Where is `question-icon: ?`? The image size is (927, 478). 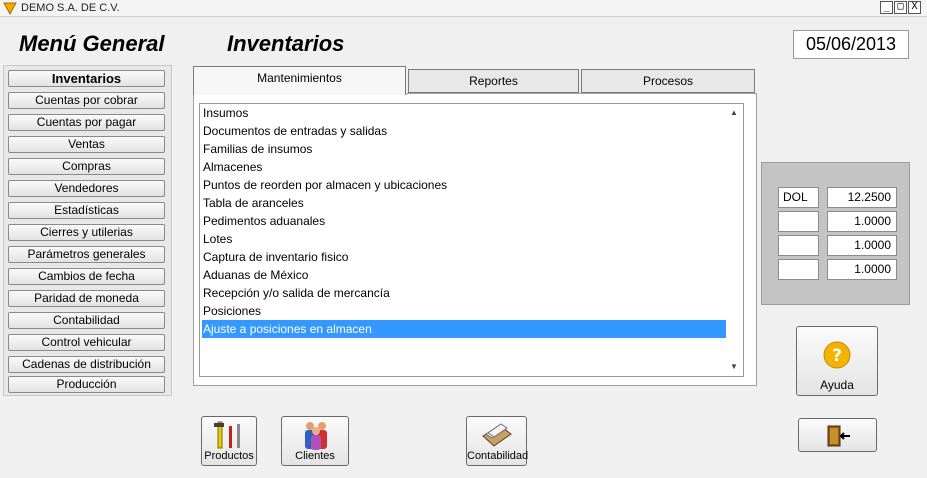 question-icon: ? is located at coordinates (837, 355).